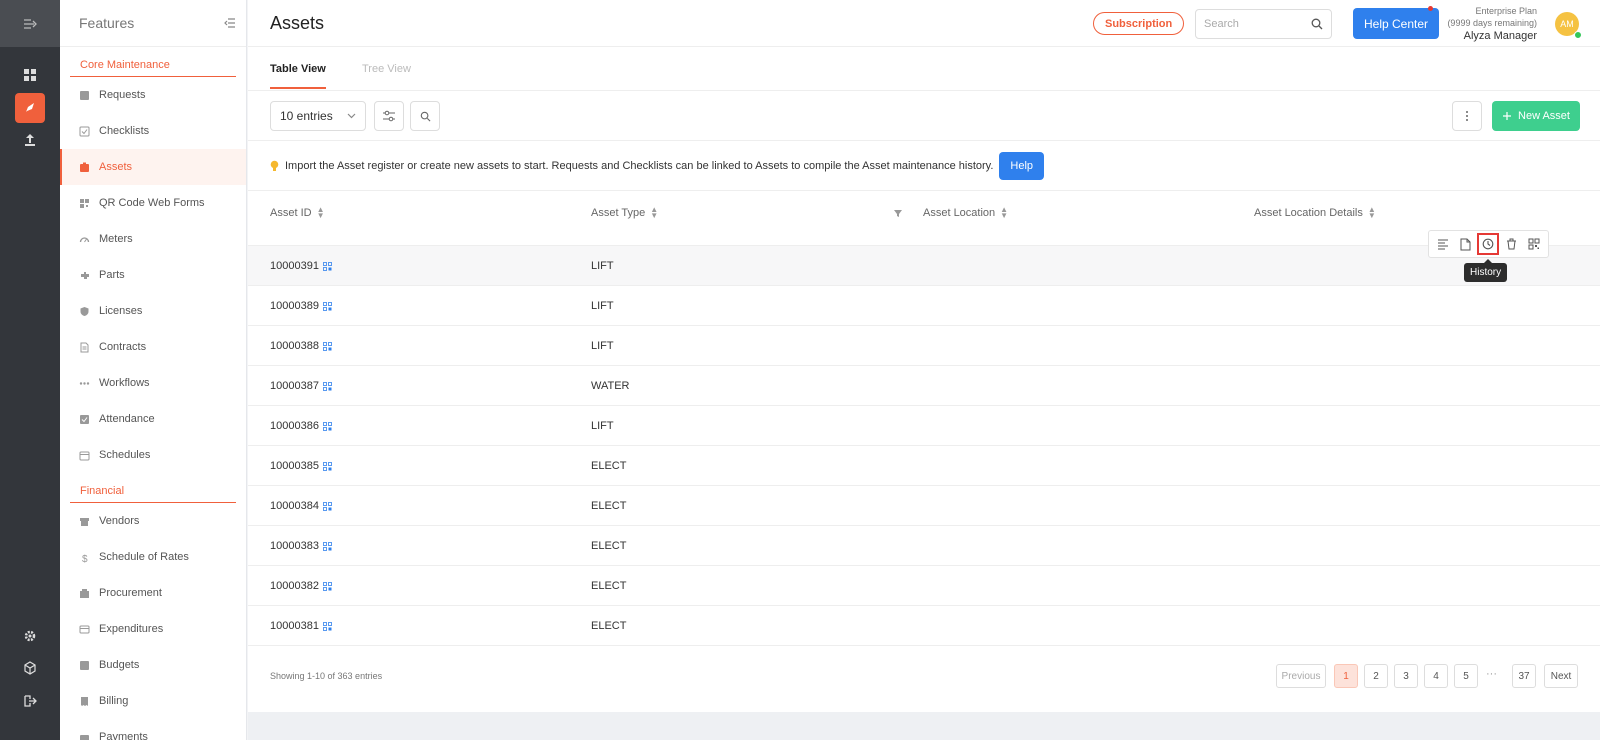 The image size is (1600, 740). Describe the element at coordinates (1301, 676) in the screenshot. I see `previous-page-button: Previous` at that location.